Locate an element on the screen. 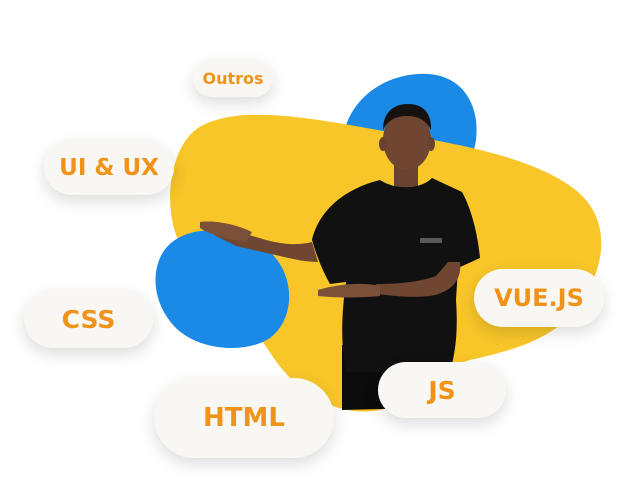  skill-label-css: CSS is located at coordinates (88, 319).